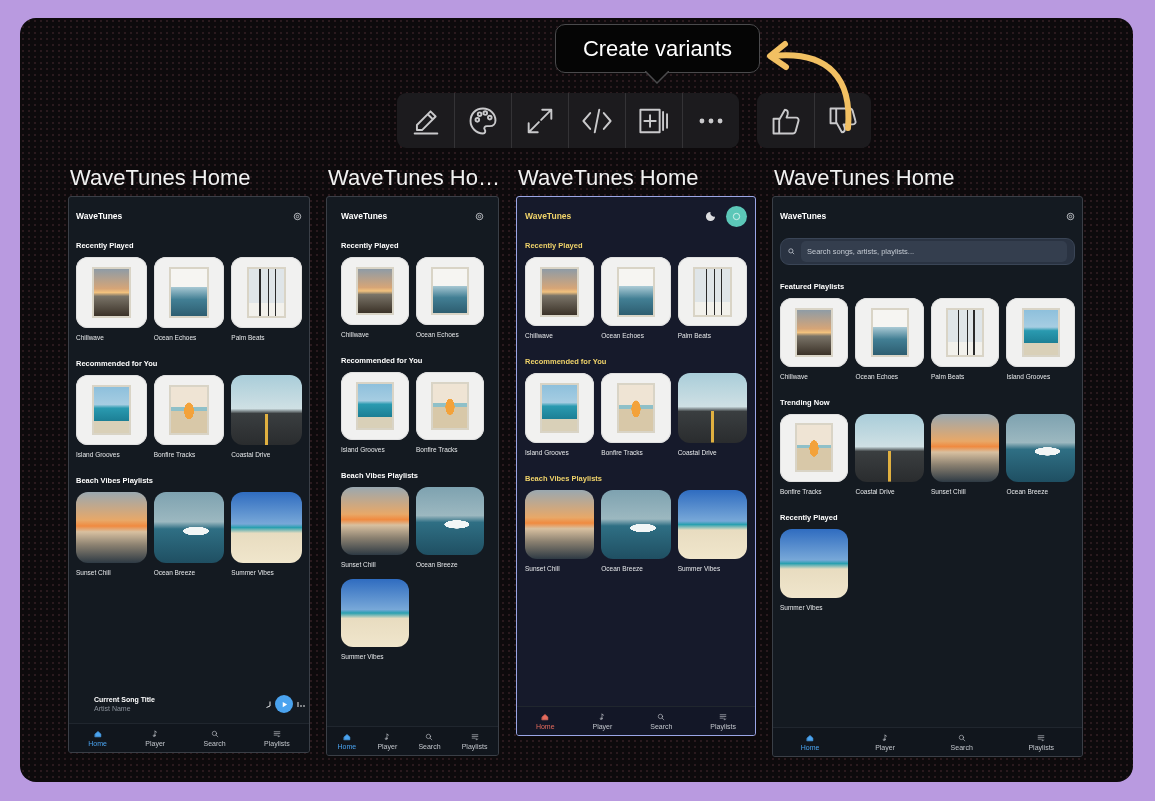 The height and width of the screenshot is (801, 1155). I want to click on play-icon, so click(284, 704).